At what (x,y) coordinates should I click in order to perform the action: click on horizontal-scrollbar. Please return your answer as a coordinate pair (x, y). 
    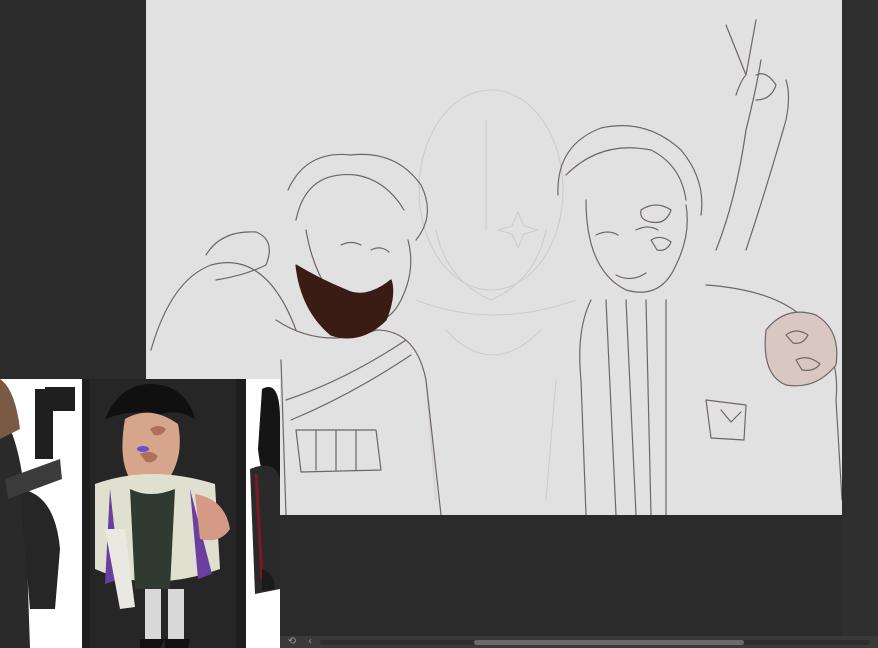
    Looking at the image, I should click on (595, 642).